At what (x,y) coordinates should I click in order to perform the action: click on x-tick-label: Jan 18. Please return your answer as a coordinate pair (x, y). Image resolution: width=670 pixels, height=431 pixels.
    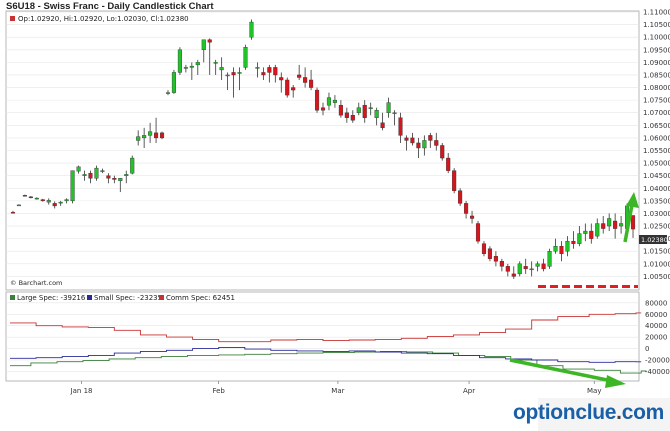
    Looking at the image, I should click on (81, 391).